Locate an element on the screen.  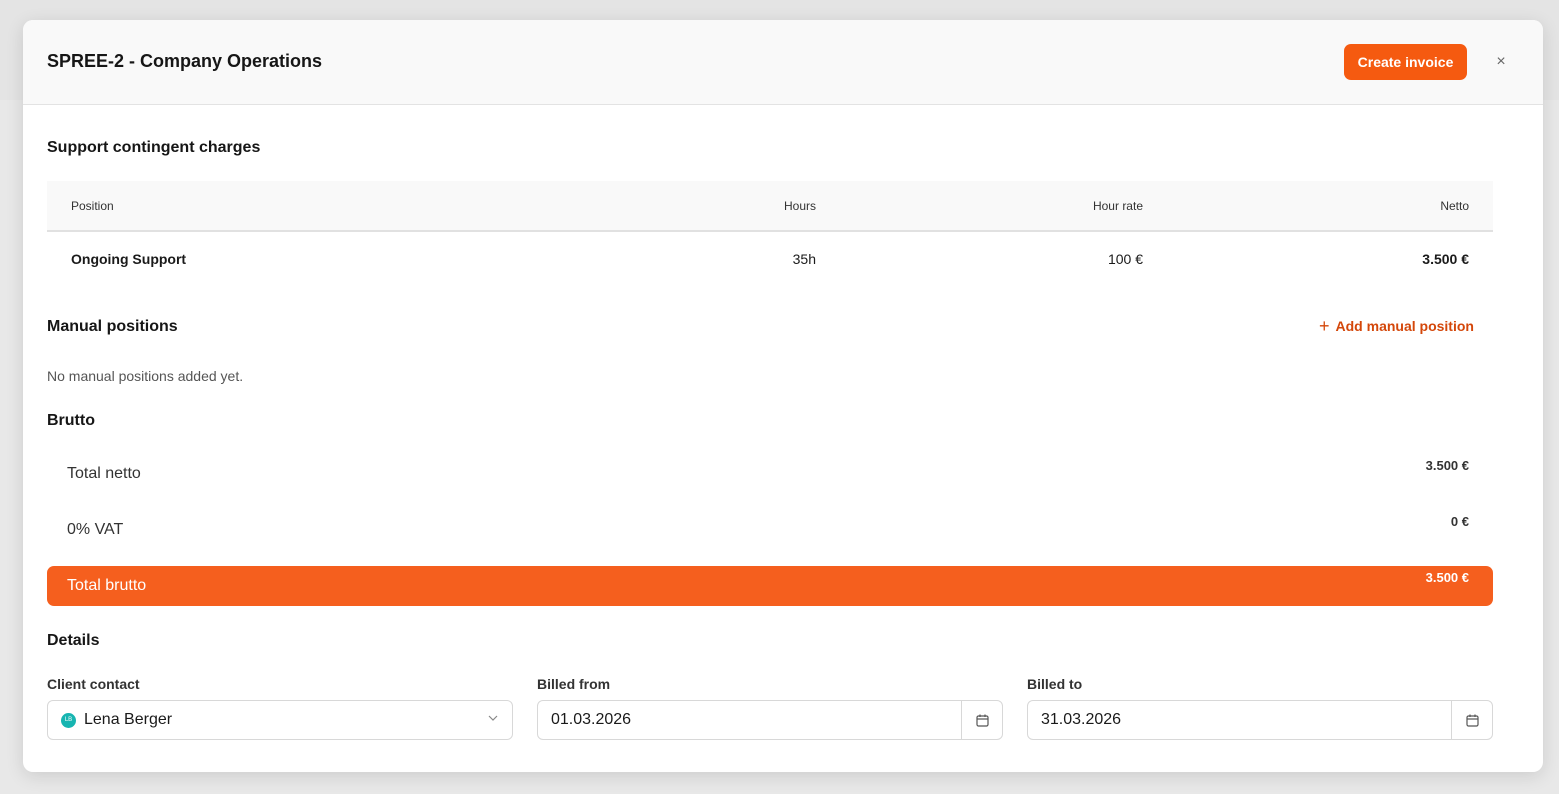
details-section-title: Details is located at coordinates (73, 640).